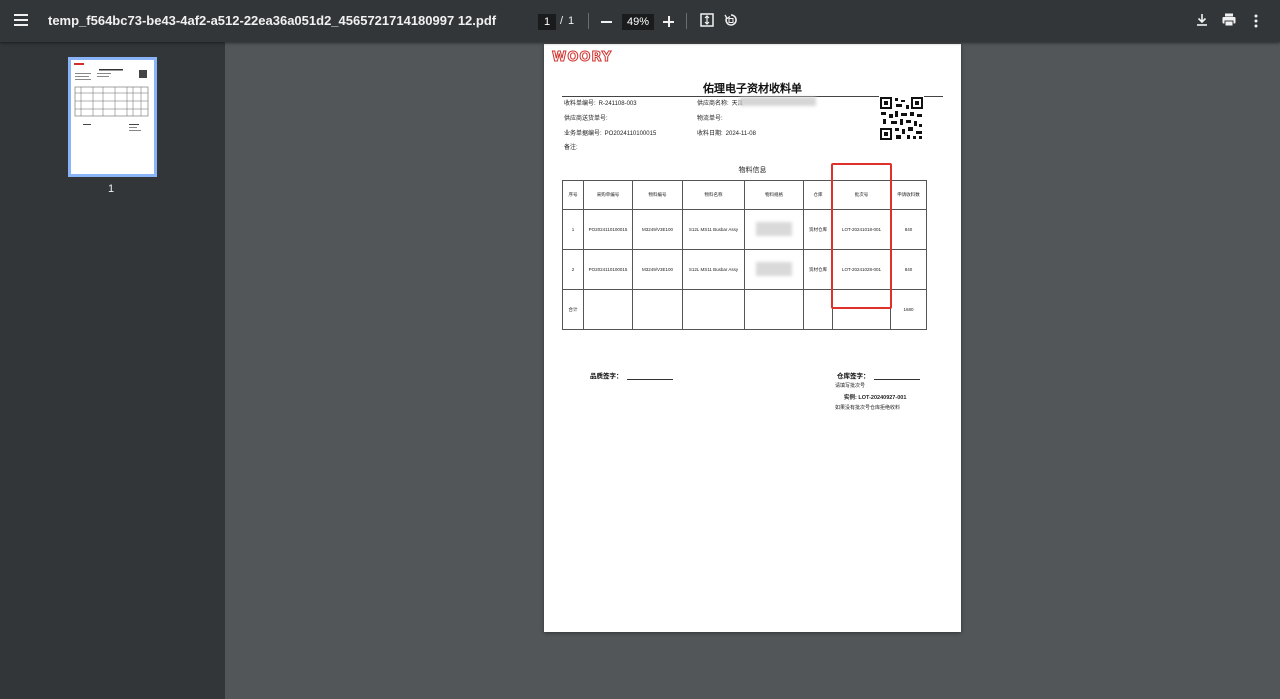 The image size is (1280, 699). Describe the element at coordinates (720, 104) in the screenshot. I see `supplier-field: 供应商名称: 天津` at that location.